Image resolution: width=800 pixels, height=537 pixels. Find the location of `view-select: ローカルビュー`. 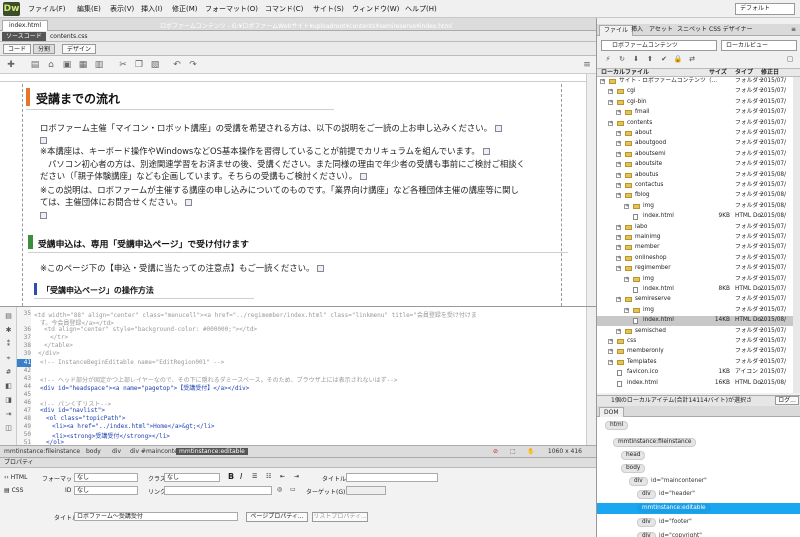

view-select: ローカルビュー is located at coordinates (759, 45).